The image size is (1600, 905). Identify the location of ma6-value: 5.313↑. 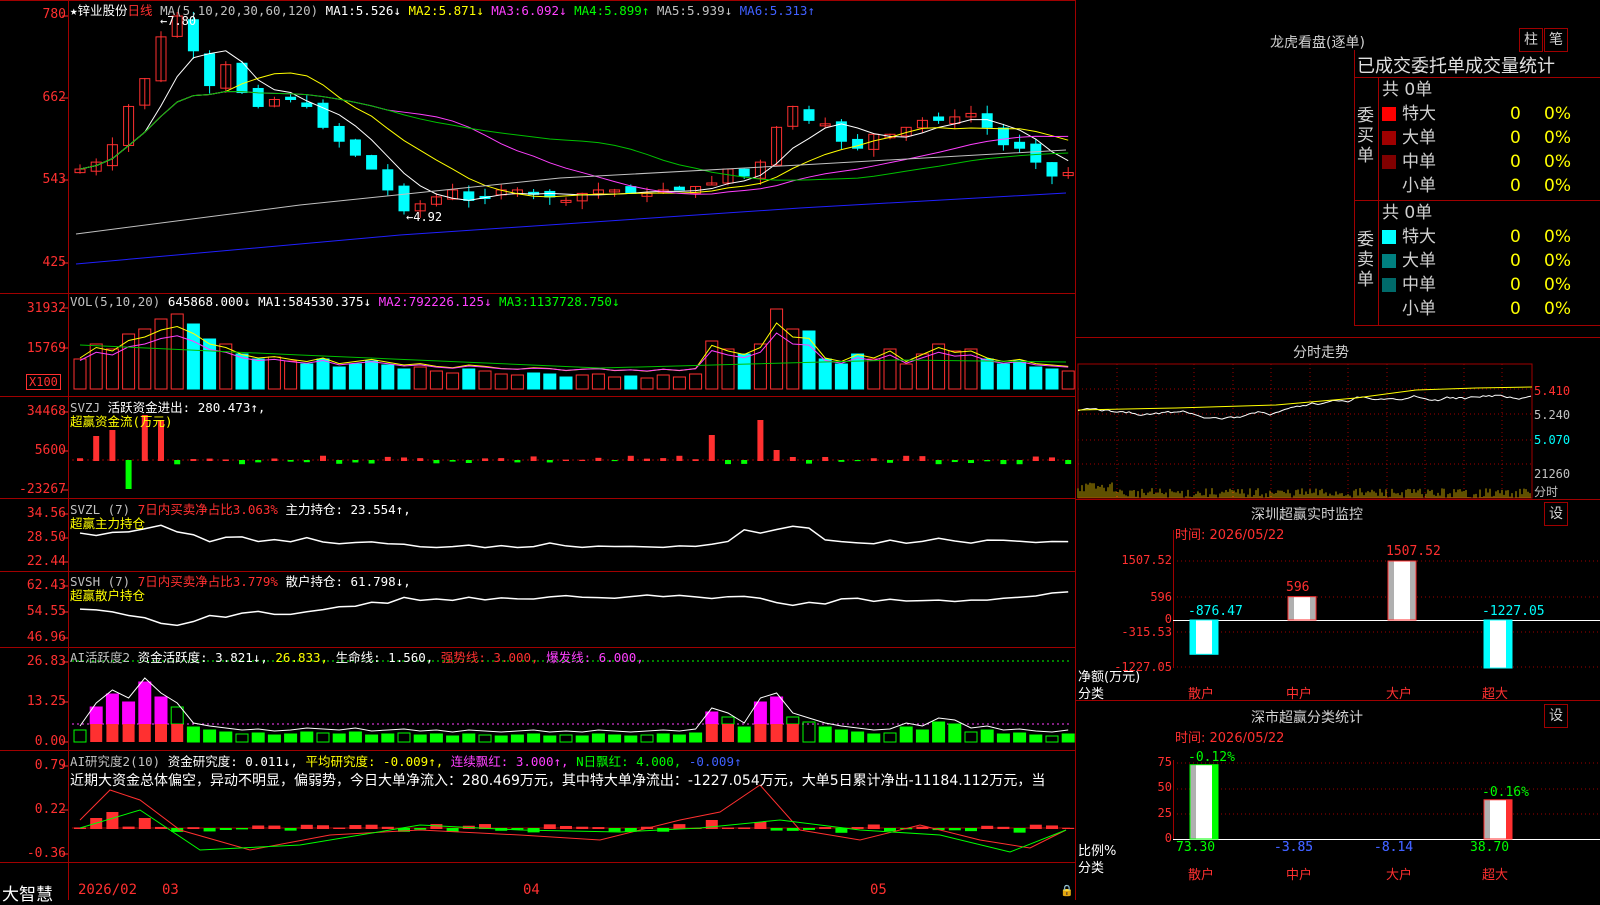
(792, 10).